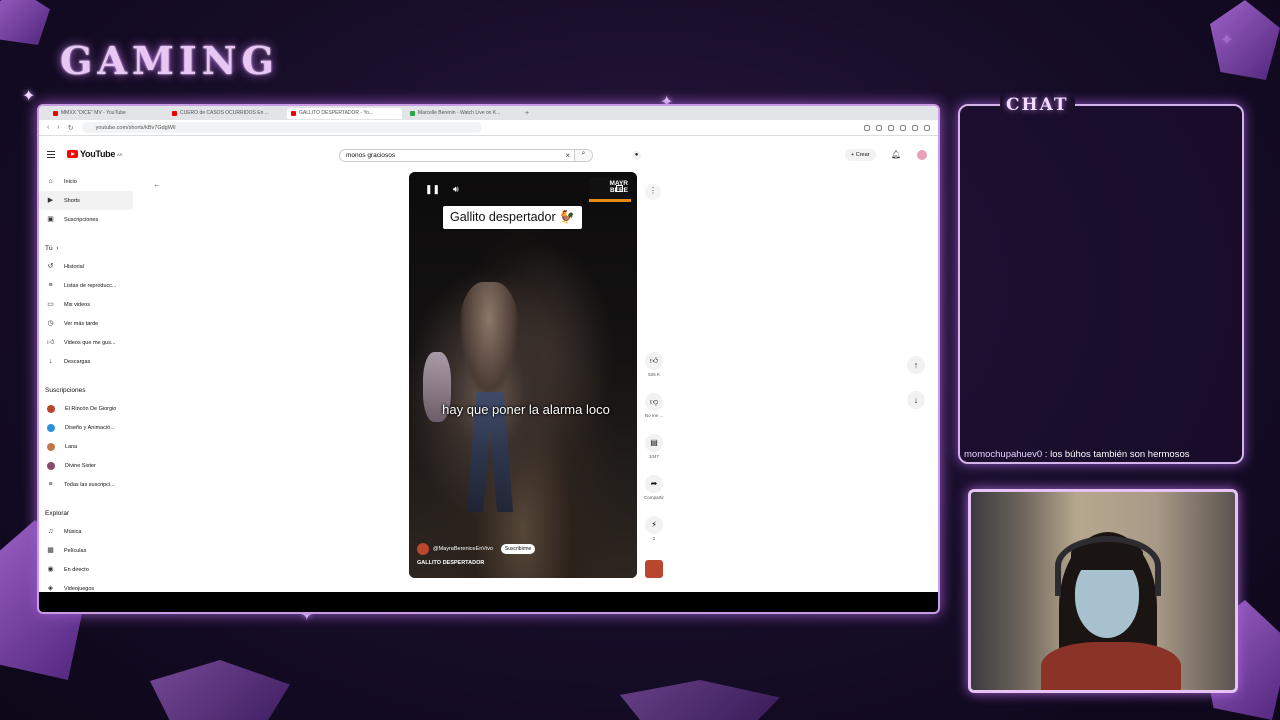 The height and width of the screenshot is (720, 1280). I want to click on subscribe-button: Suscribirme, so click(518, 549).